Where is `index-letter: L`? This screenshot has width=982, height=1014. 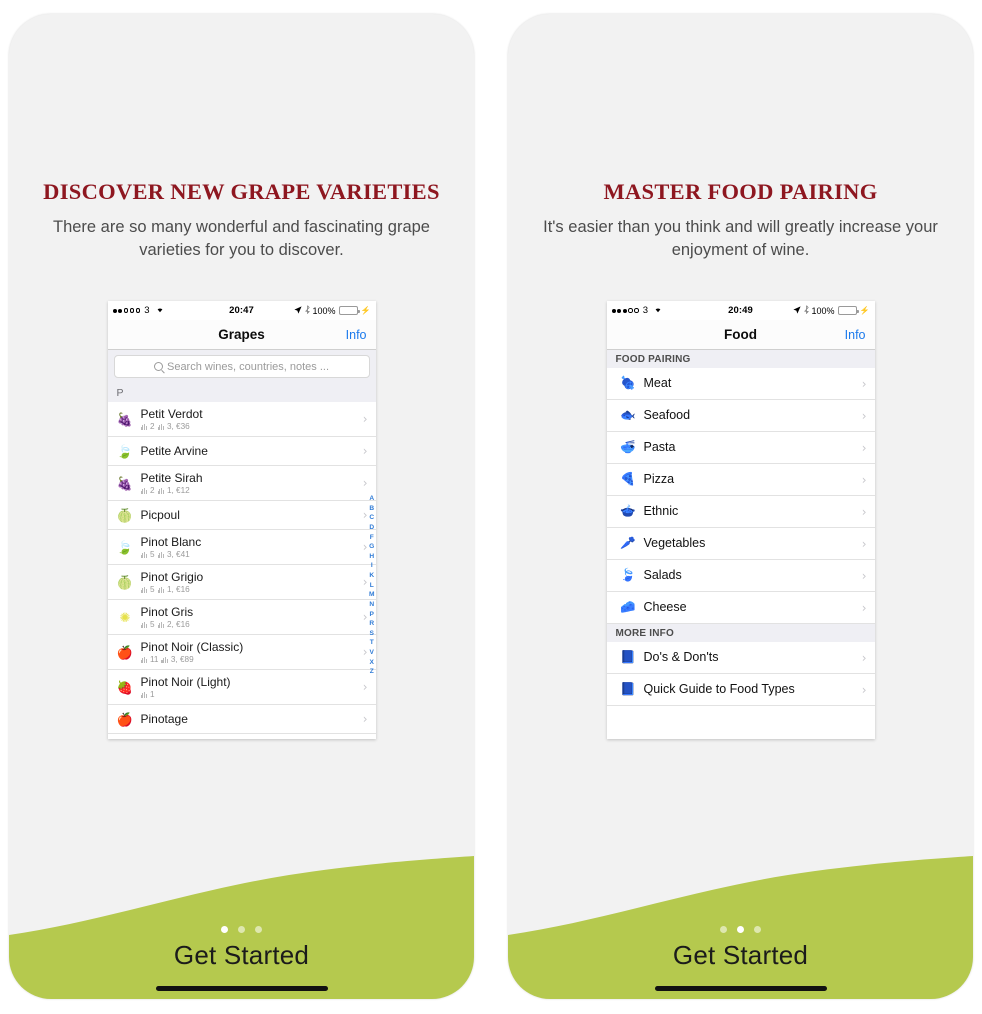
index-letter: L is located at coordinates (372, 586).